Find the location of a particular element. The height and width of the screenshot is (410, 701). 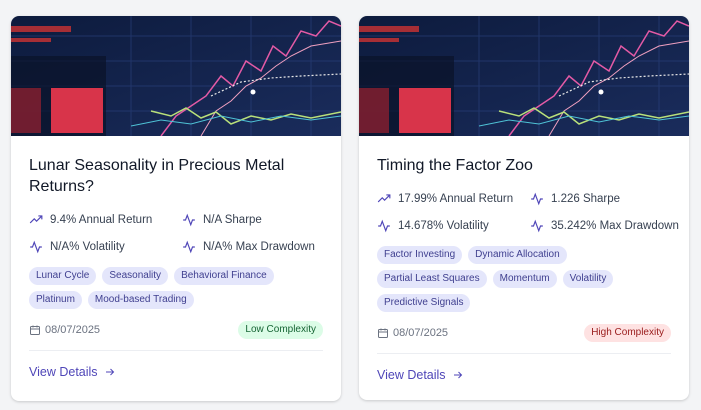

max-drawdown-metric: N/A% Max Drawdown is located at coordinates (257, 246).